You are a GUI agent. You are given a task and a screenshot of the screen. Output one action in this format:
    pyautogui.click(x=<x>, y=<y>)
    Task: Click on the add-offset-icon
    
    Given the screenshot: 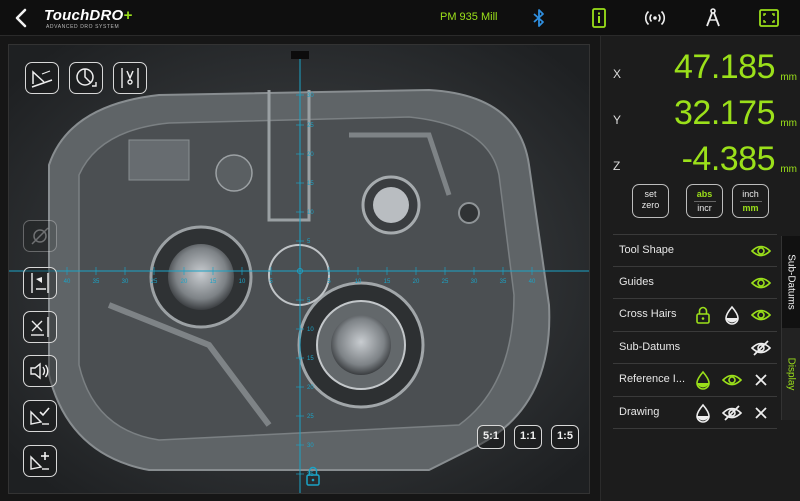 What is the action you would take?
    pyautogui.click(x=39, y=461)
    